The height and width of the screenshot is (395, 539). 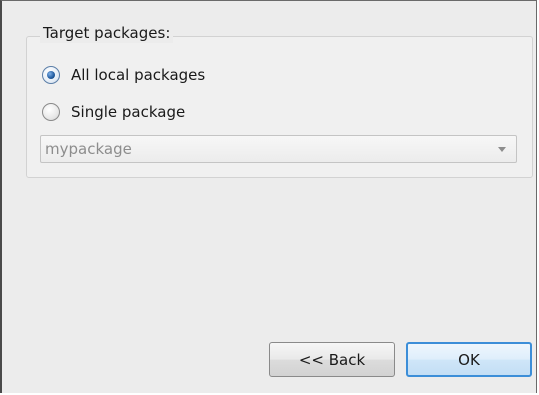 I want to click on back-button: << Back, so click(x=332, y=359).